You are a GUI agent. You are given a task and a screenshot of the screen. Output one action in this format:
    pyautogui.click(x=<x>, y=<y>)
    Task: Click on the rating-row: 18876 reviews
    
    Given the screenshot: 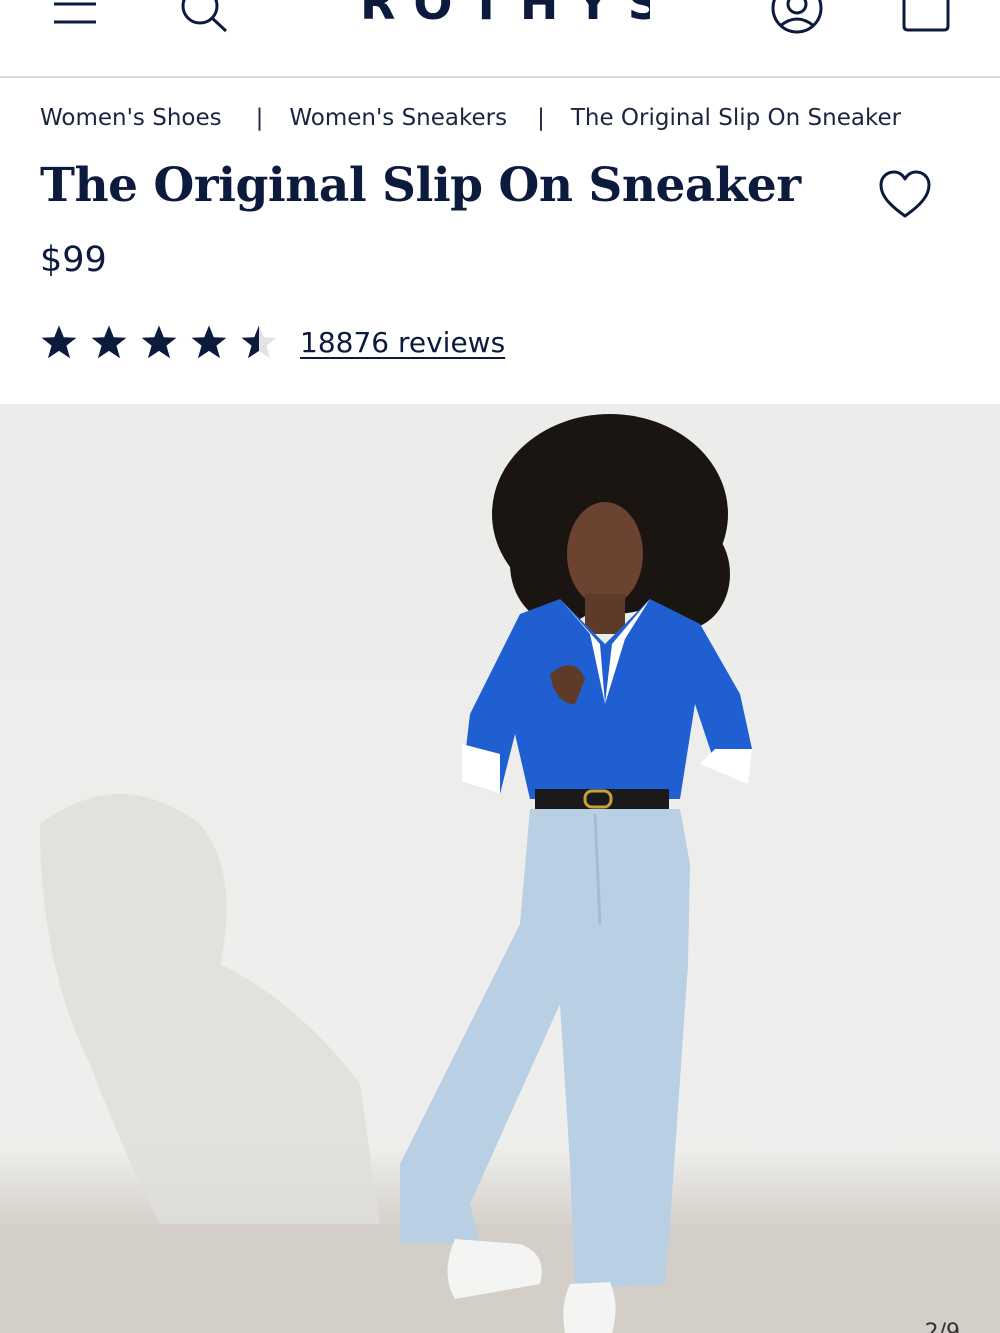 What is the action you would take?
    pyautogui.click(x=272, y=342)
    